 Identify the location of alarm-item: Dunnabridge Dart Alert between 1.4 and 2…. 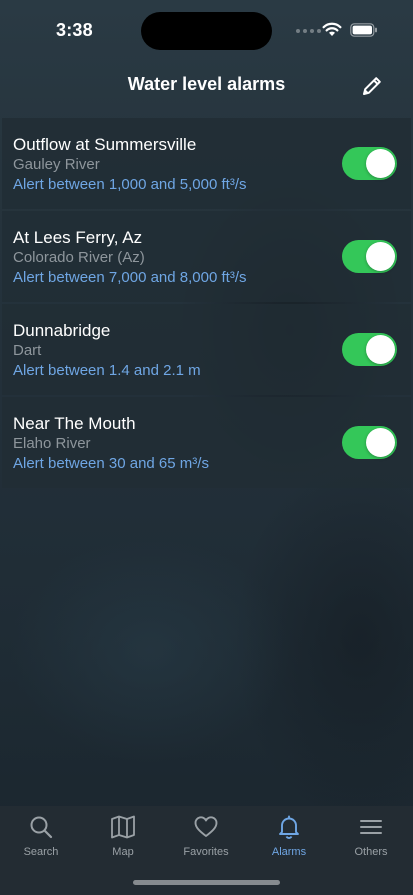
(206, 349).